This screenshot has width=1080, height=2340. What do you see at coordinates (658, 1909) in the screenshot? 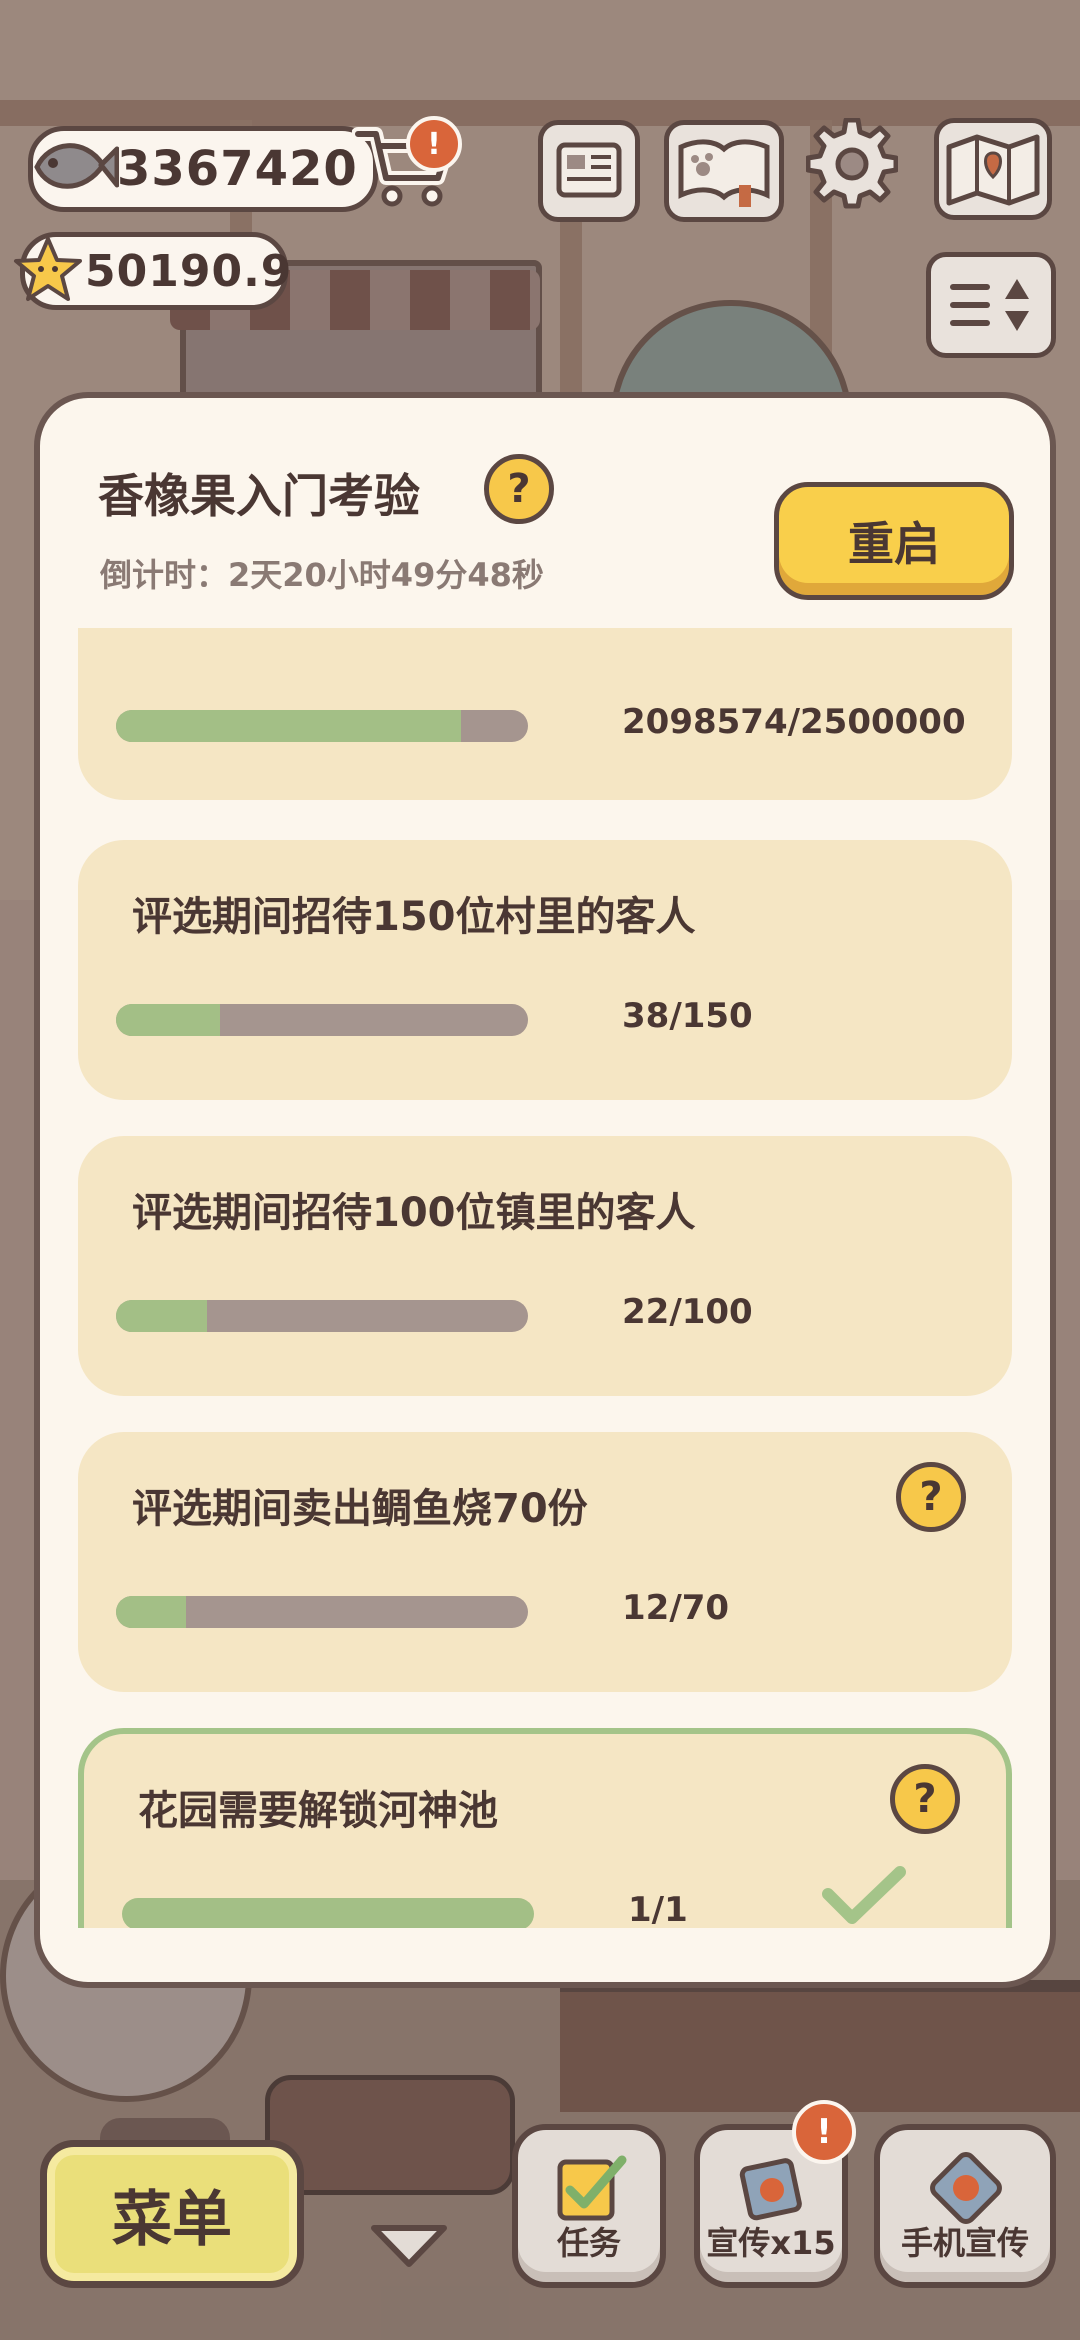
I see `task-count: 1/1` at bounding box center [658, 1909].